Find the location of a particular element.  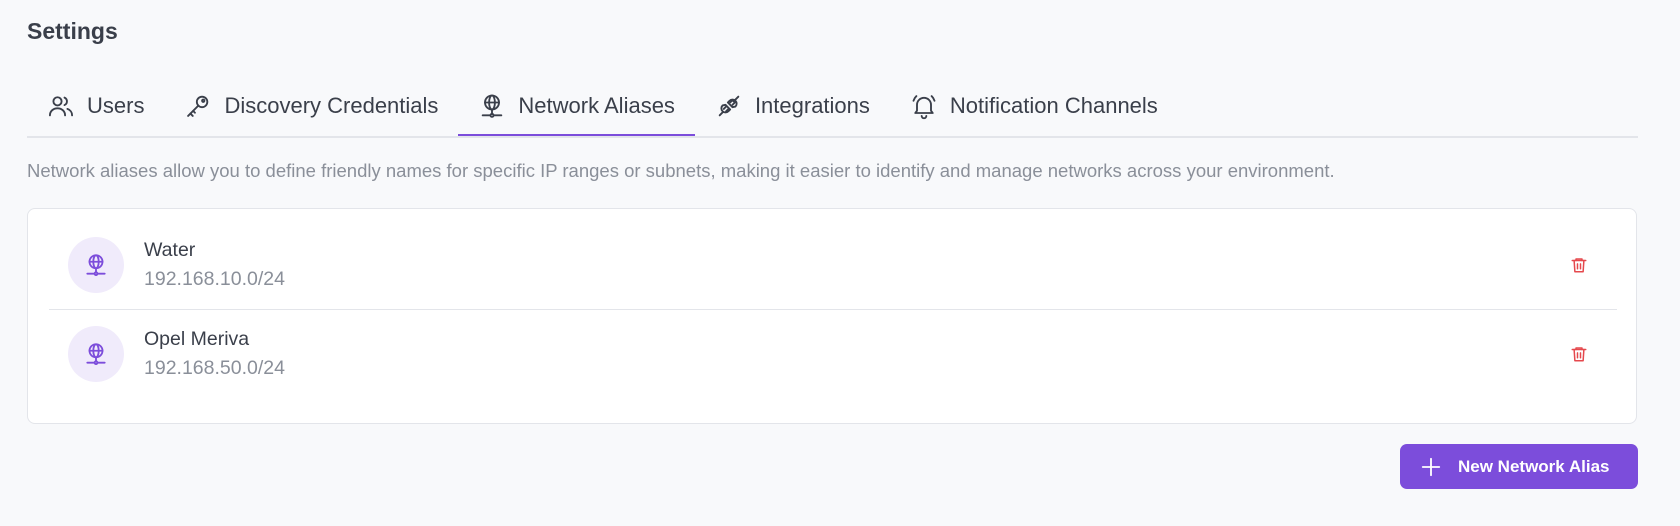

tab-label: Network Aliases is located at coordinates (596, 105).